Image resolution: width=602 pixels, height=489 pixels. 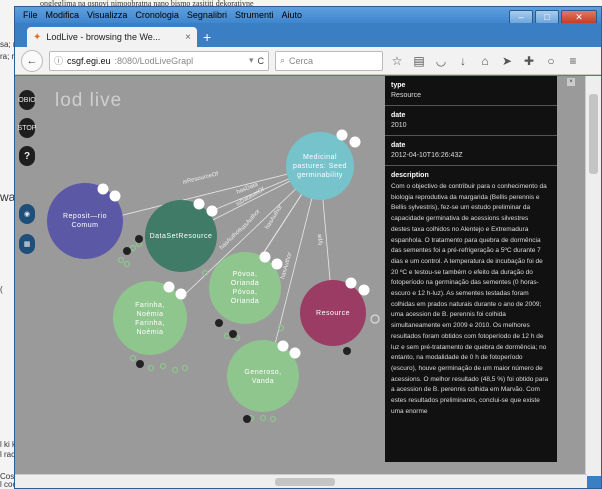 What do you see at coordinates (463, 61) in the screenshot?
I see `download-icon: ↓` at bounding box center [463, 61].